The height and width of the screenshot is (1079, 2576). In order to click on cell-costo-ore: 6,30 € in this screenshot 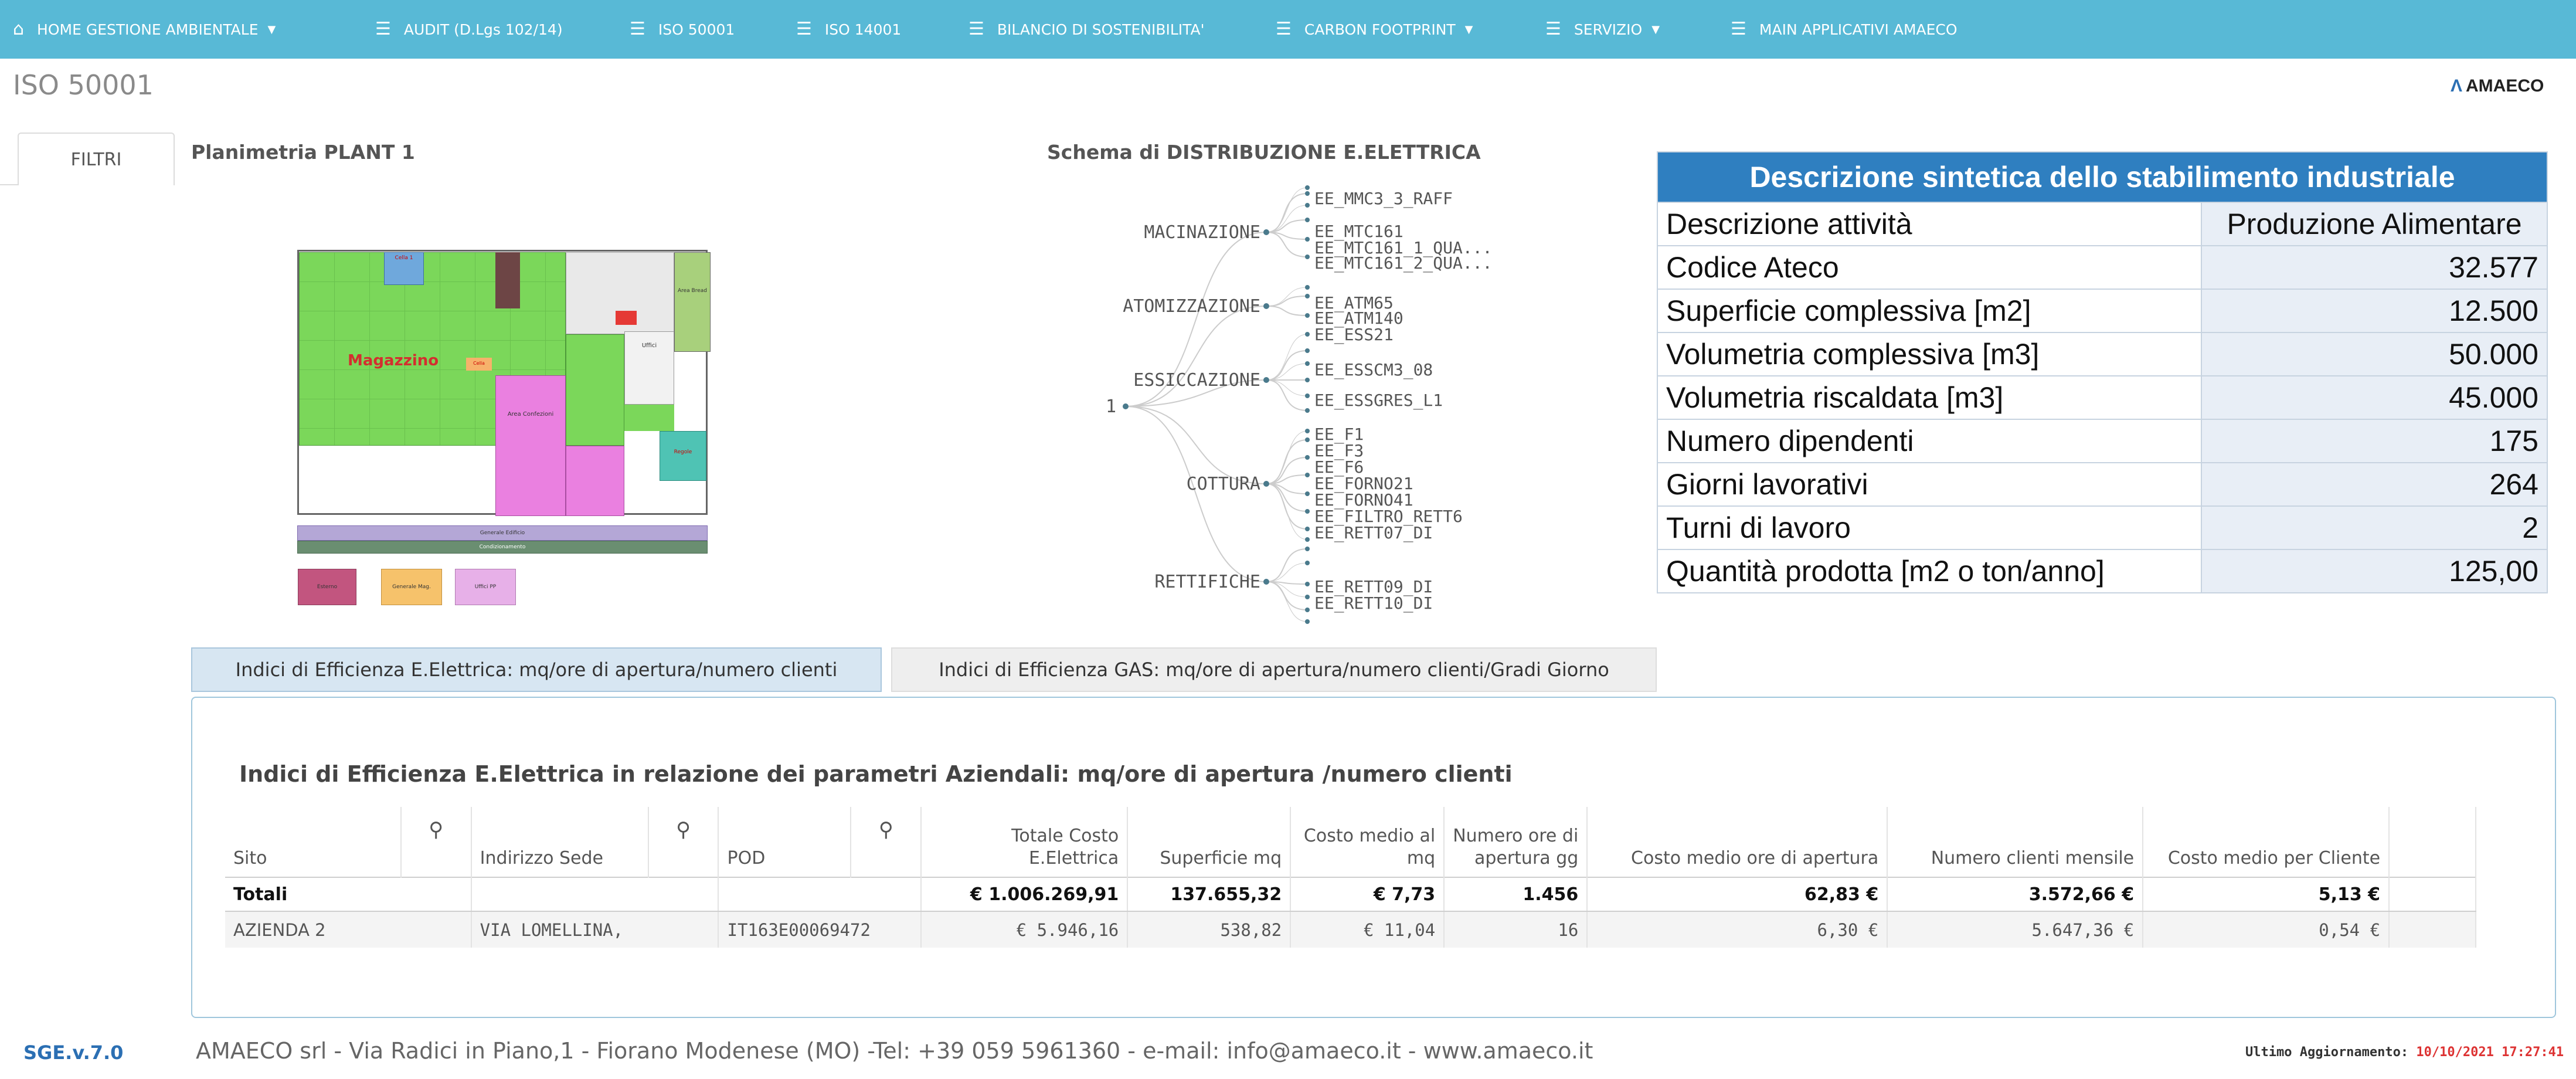, I will do `click(1738, 929)`.